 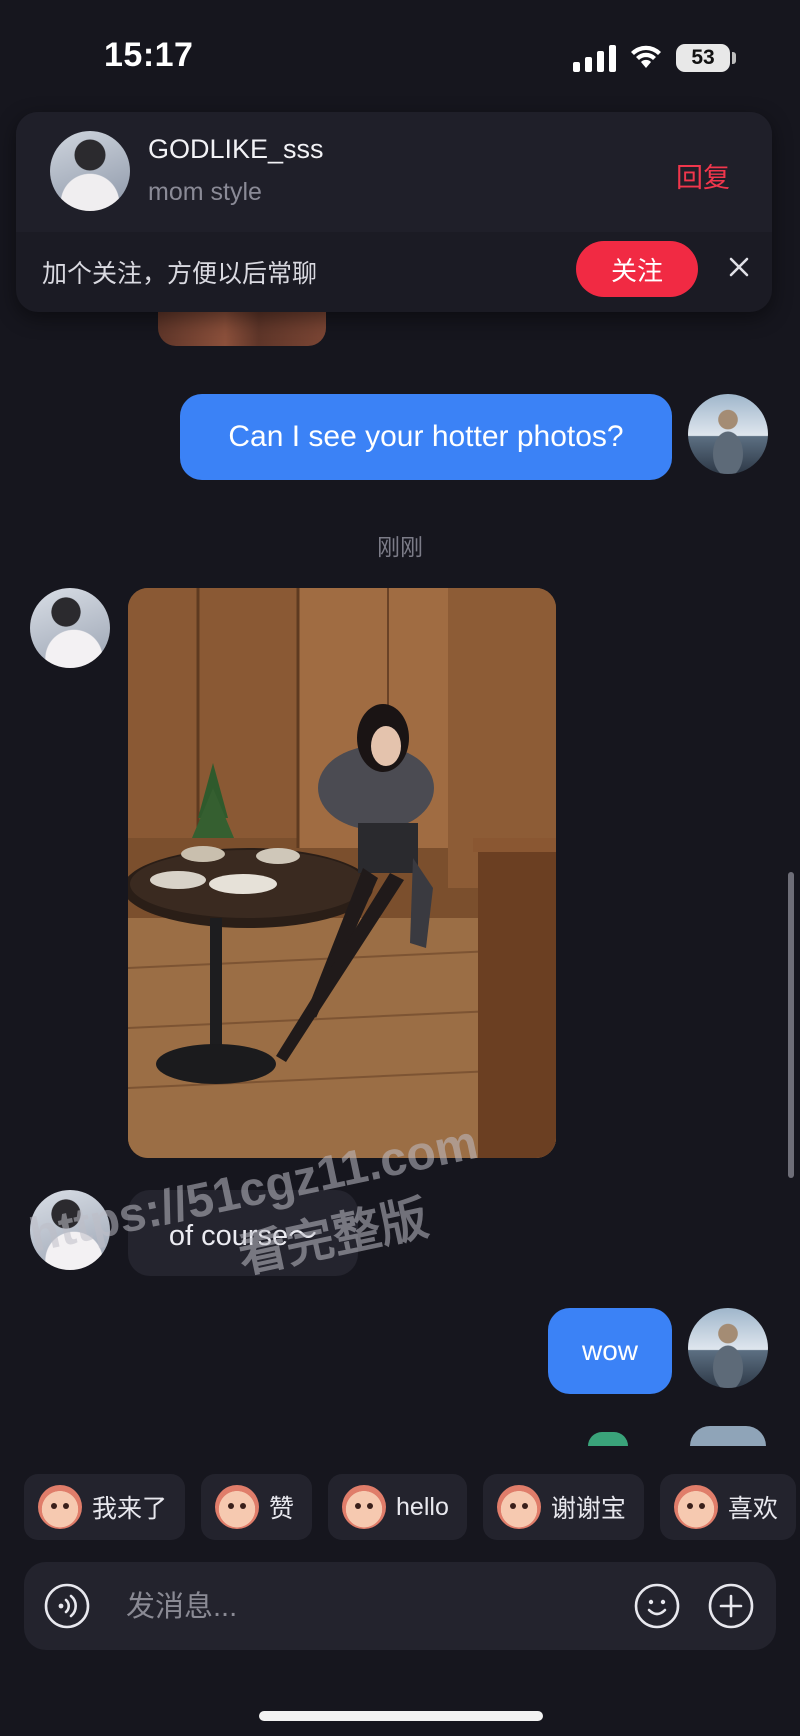 What do you see at coordinates (236, 149) in the screenshot?
I see `notification-username: GODLIKE_sss` at bounding box center [236, 149].